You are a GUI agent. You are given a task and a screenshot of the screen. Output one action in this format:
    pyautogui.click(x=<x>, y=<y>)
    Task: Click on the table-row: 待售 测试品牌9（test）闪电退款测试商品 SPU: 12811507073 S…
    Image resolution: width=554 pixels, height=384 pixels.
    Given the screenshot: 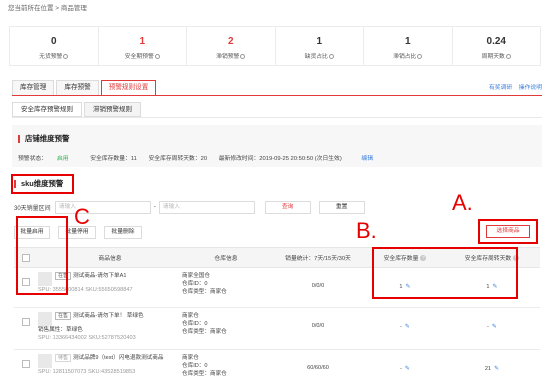 What is the action you would take?
    pyautogui.click(x=277, y=367)
    